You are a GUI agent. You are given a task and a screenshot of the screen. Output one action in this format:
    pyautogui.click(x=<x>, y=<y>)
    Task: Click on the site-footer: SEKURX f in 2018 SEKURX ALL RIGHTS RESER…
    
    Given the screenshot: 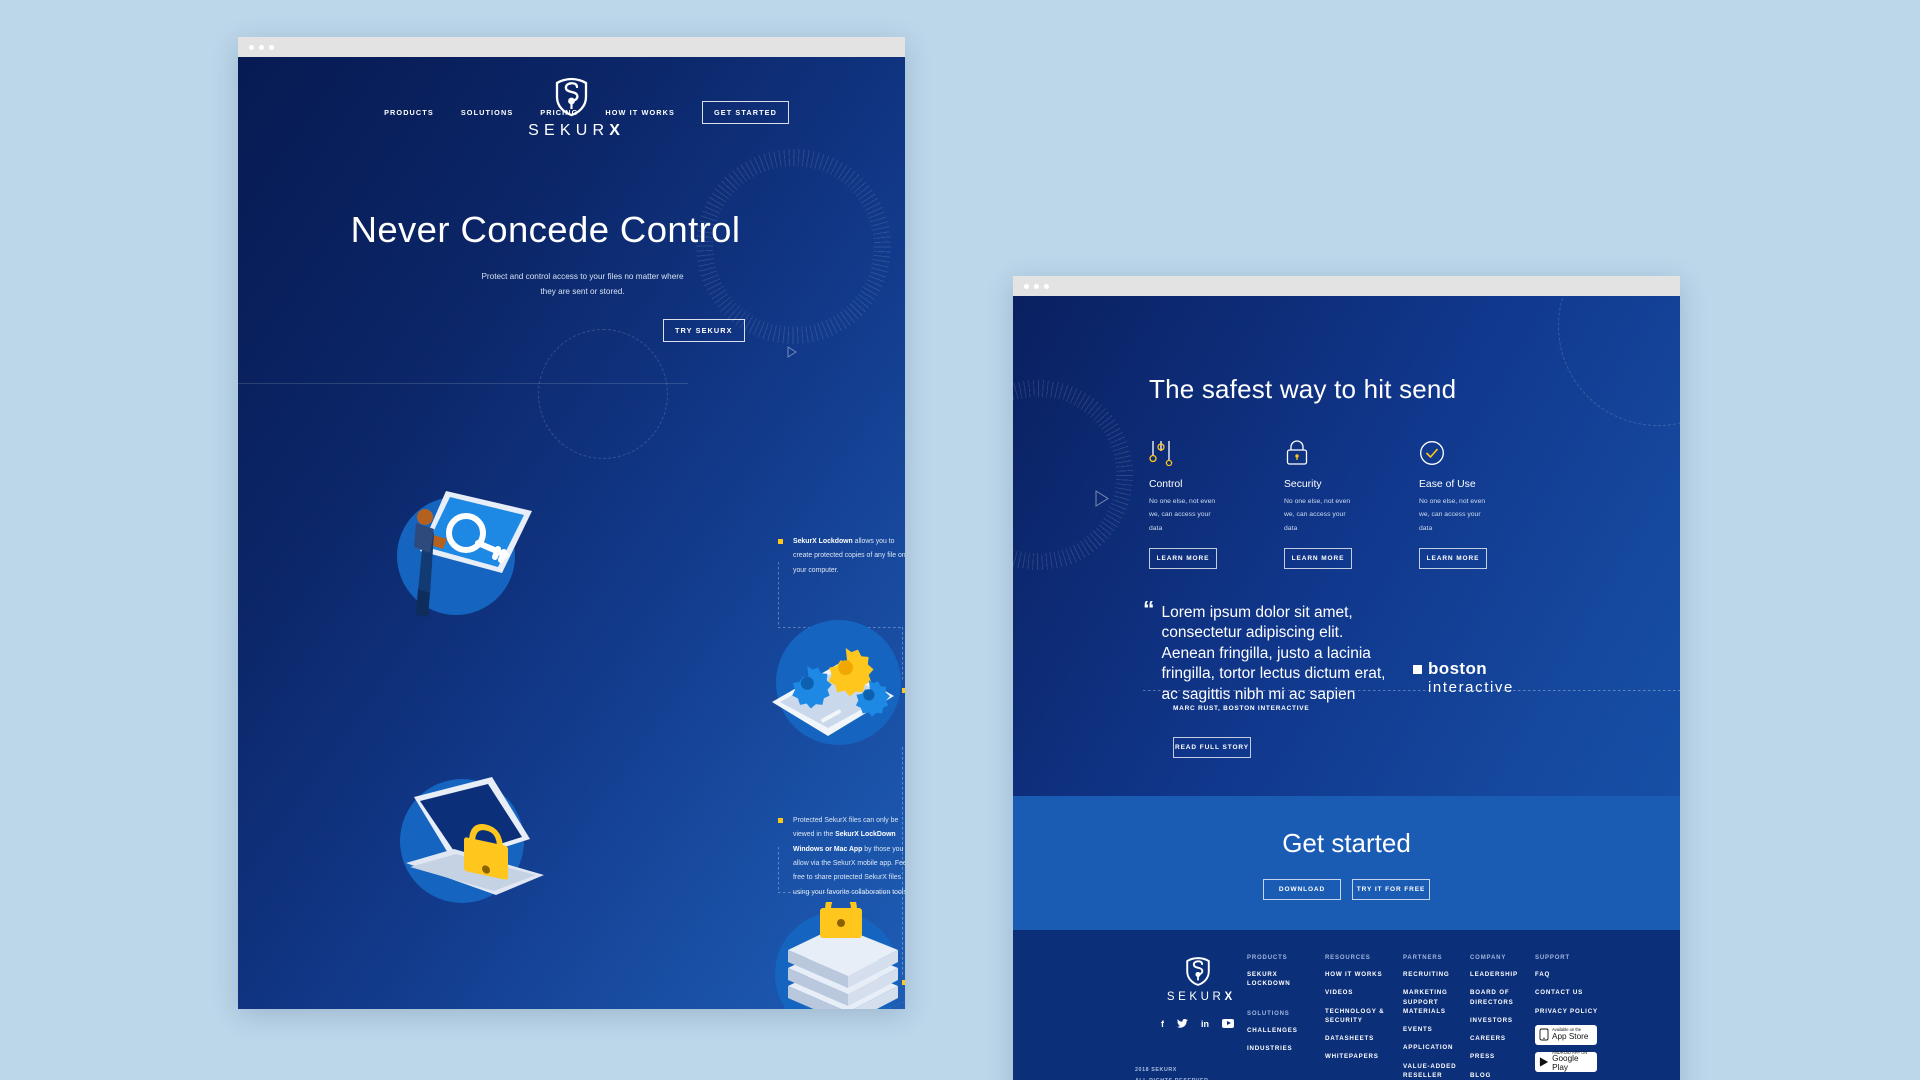 What is the action you would take?
    pyautogui.click(x=1346, y=1005)
    